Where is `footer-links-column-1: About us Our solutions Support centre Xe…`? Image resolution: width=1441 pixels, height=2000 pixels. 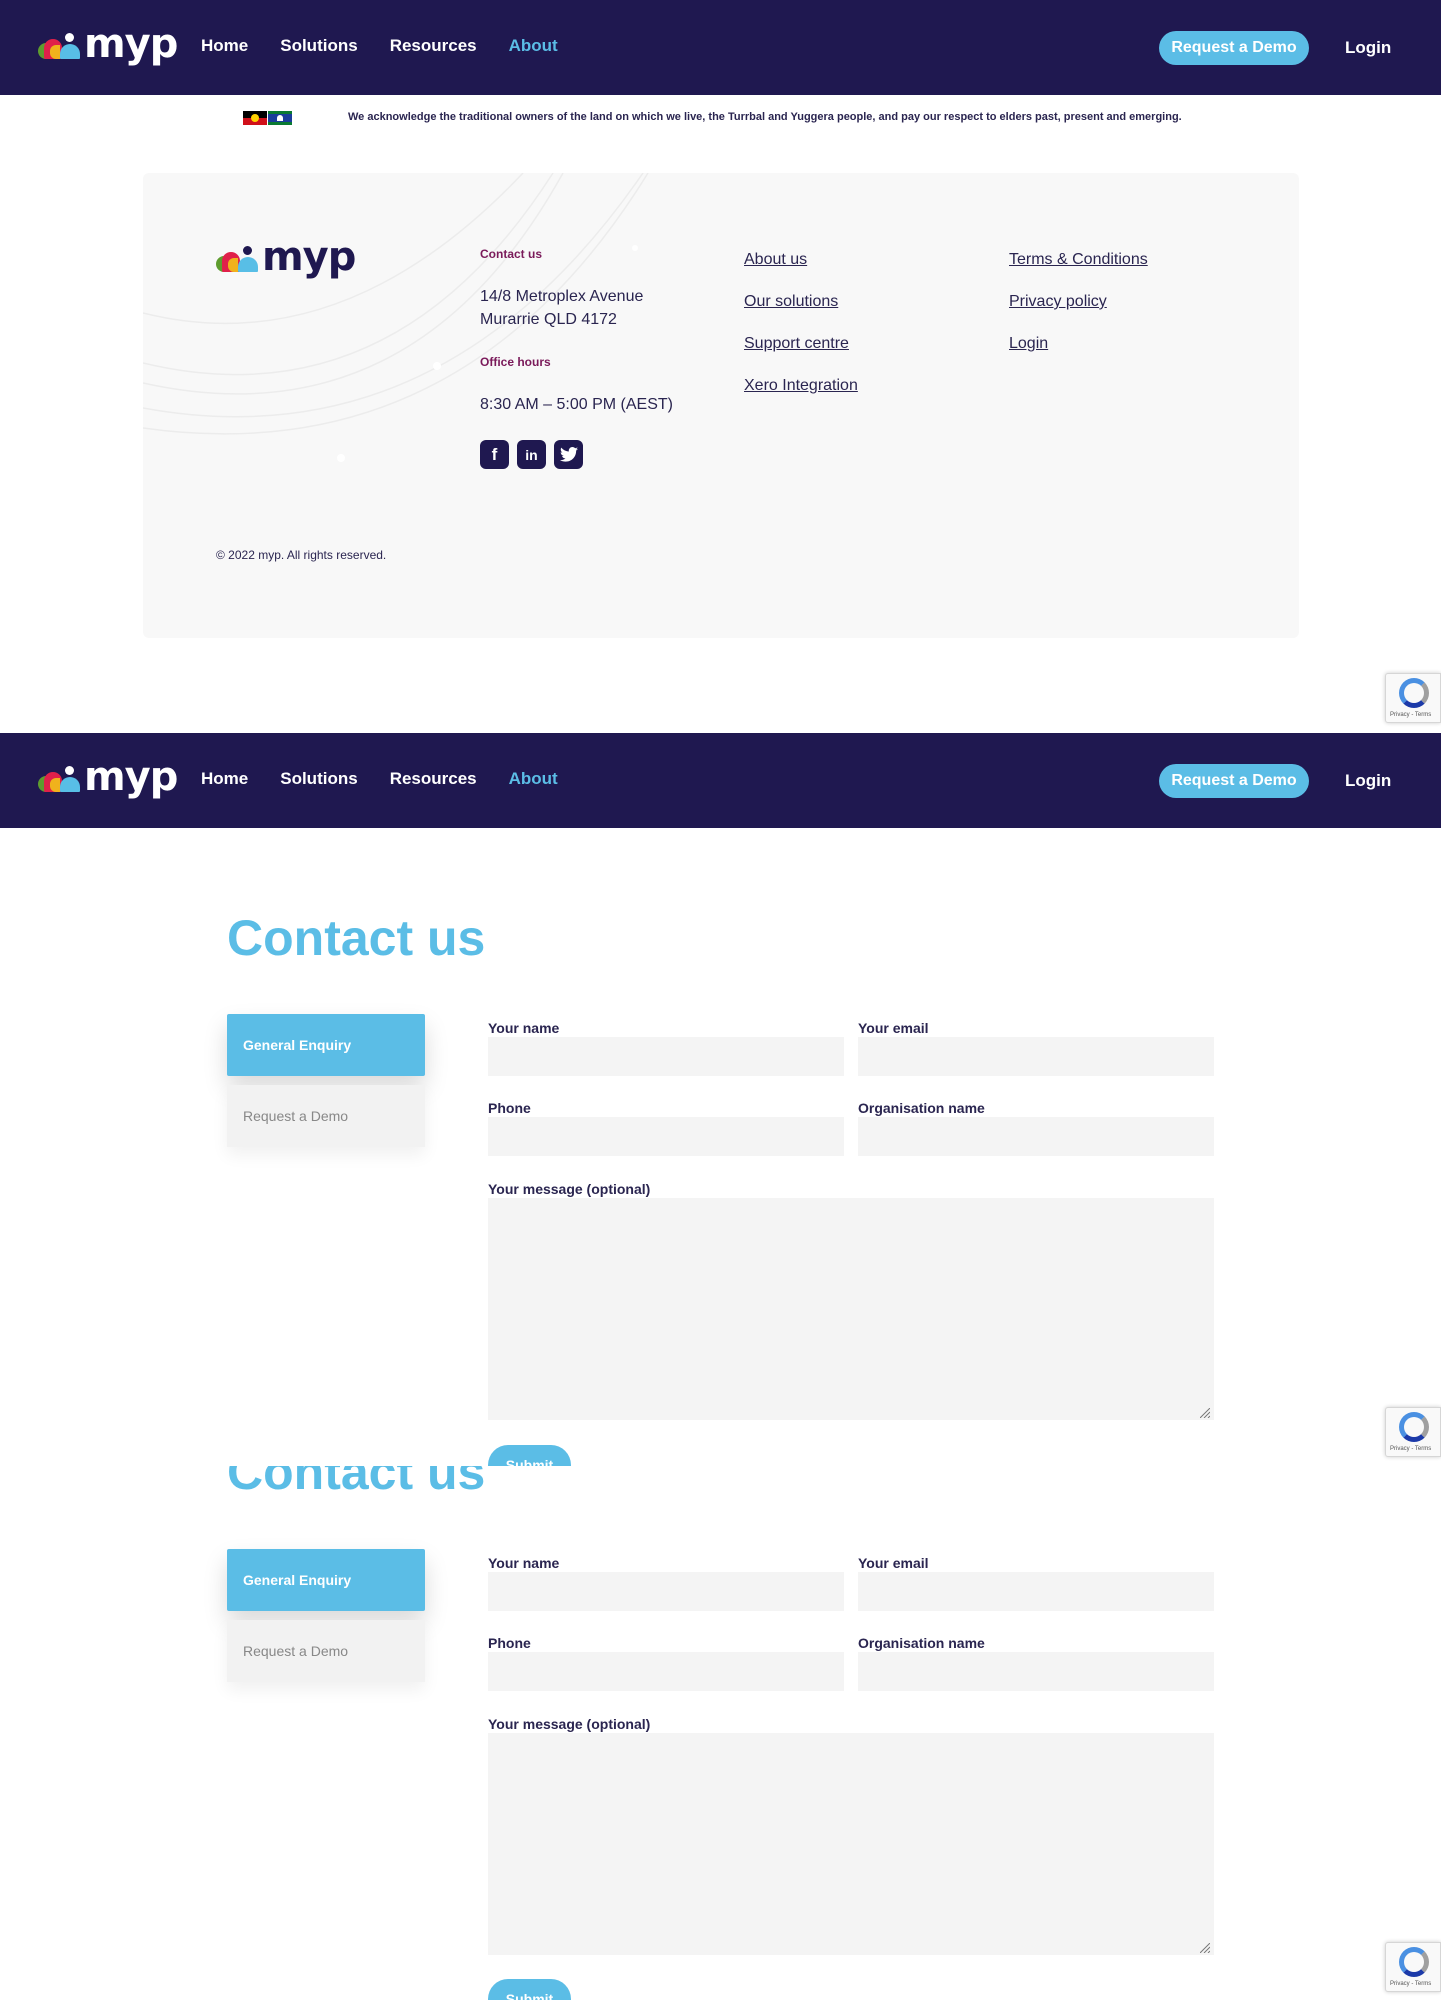
footer-links-column-1: About us Our solutions Support centre Xe… is located at coordinates (801, 332).